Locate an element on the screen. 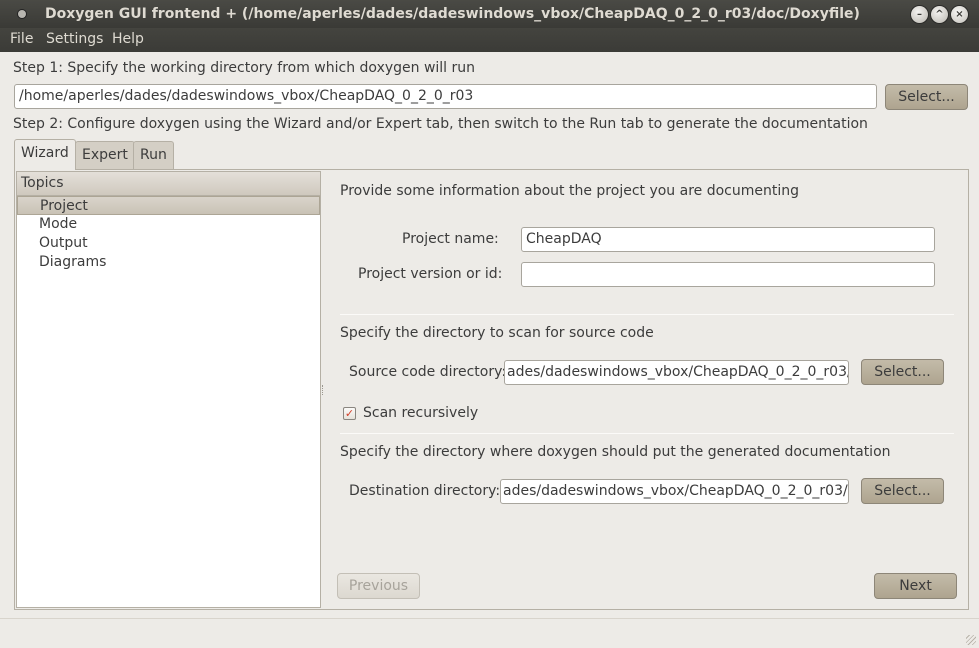  resize-grip-icon is located at coordinates (971, 640).